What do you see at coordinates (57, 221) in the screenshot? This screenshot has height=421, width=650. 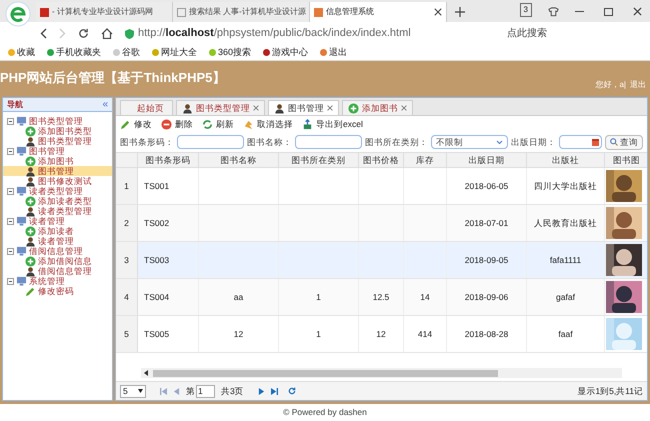 I see `tree-node: 读者管理` at bounding box center [57, 221].